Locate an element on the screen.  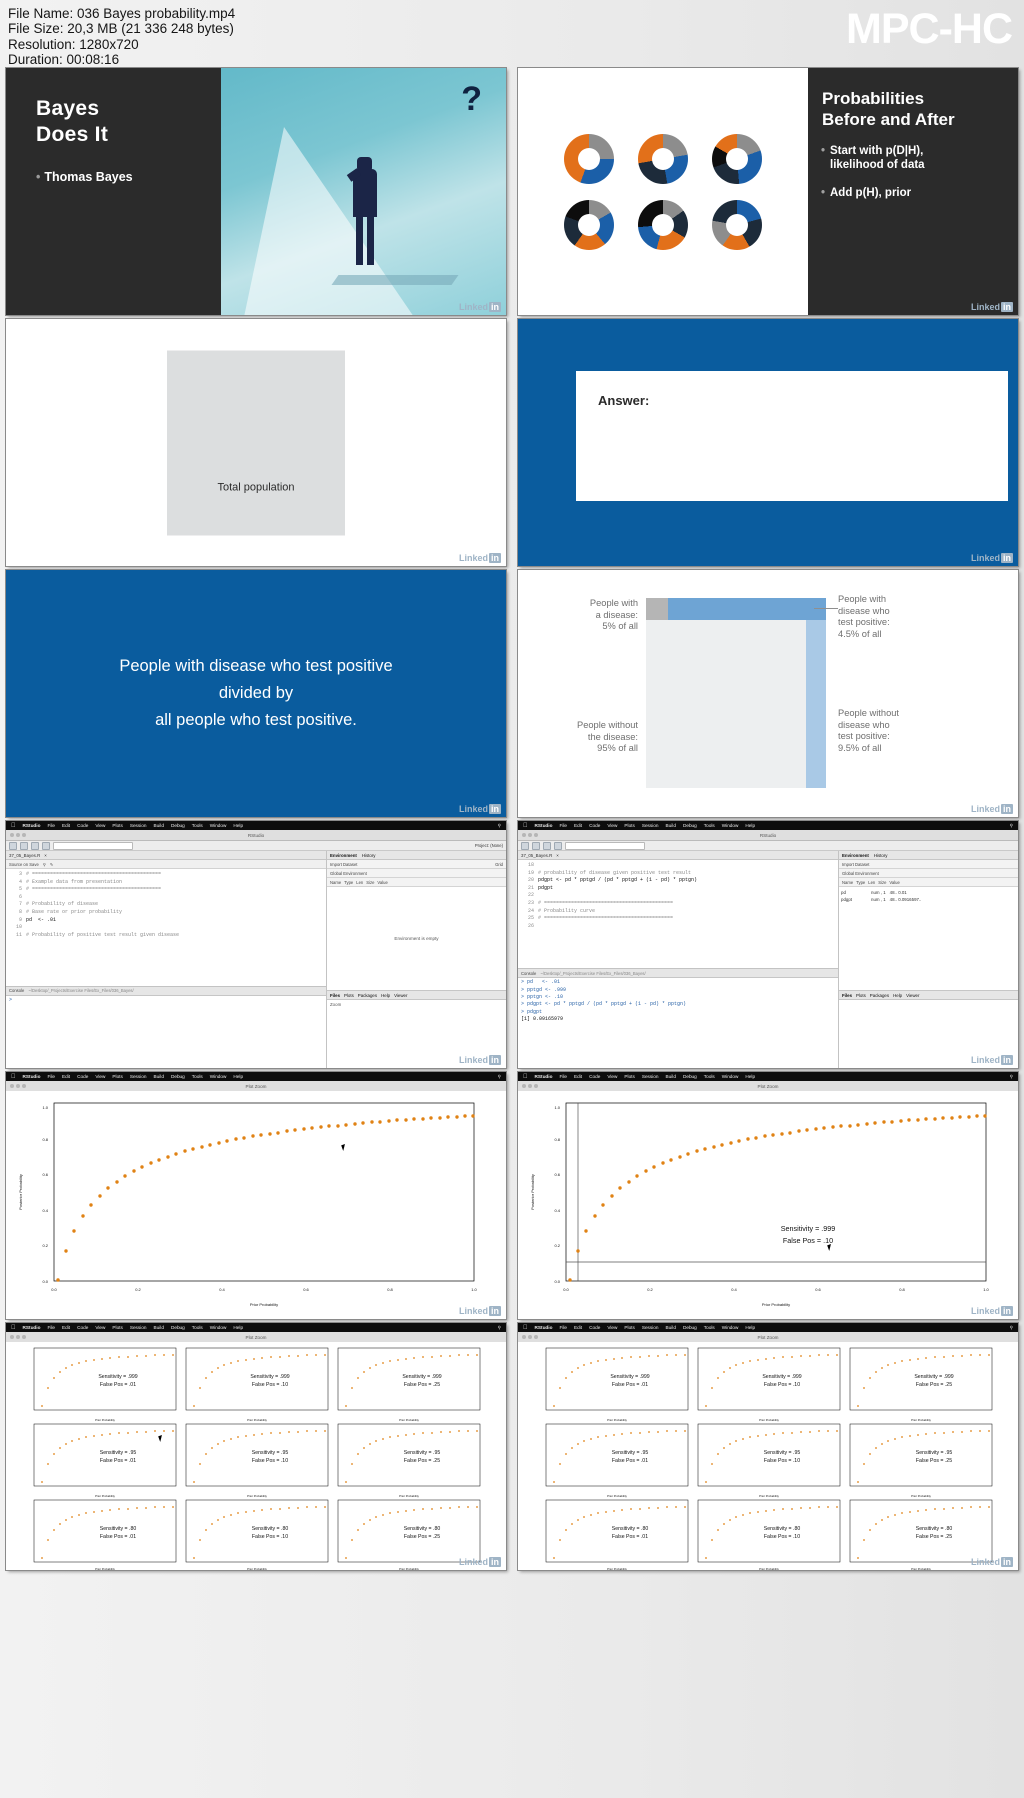
edit-icon: ✎ is located at coordinates (52, 864).